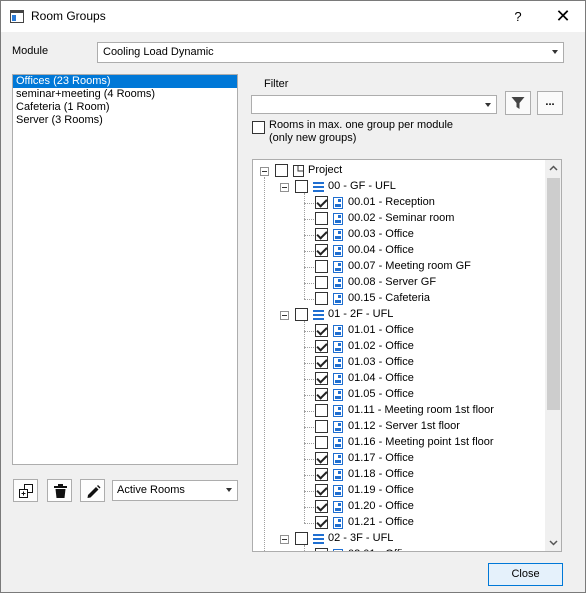 The image size is (586, 593). I want to click on room-visibility-dropdown: Active Rooms, so click(175, 490).